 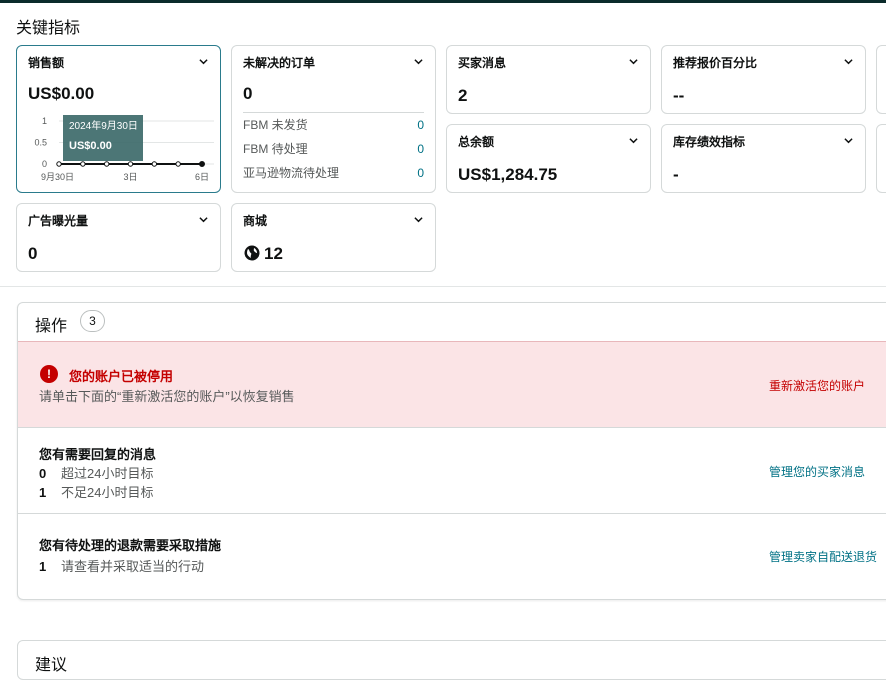 I want to click on ad-impressions-card: 广告曝光量 0, so click(x=118, y=237).